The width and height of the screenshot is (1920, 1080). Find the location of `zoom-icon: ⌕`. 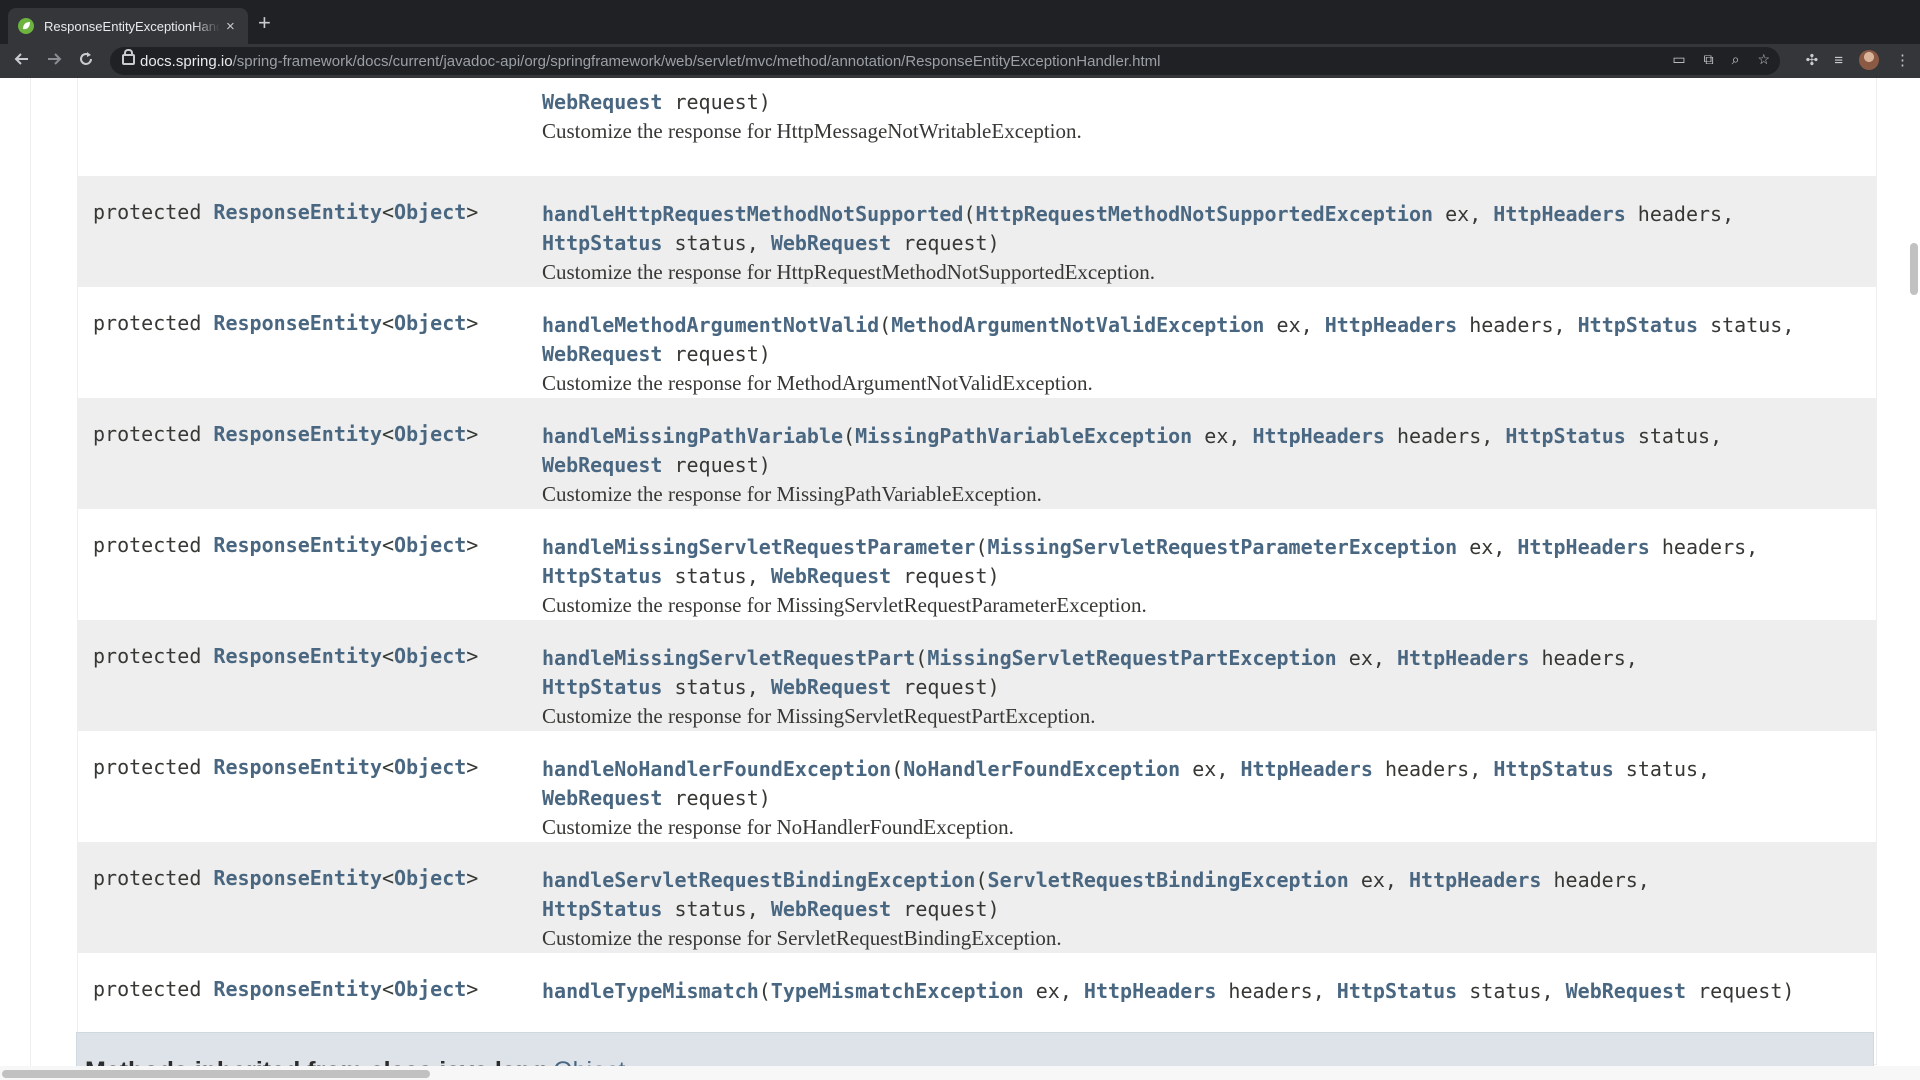

zoom-icon: ⌕ is located at coordinates (1736, 59).